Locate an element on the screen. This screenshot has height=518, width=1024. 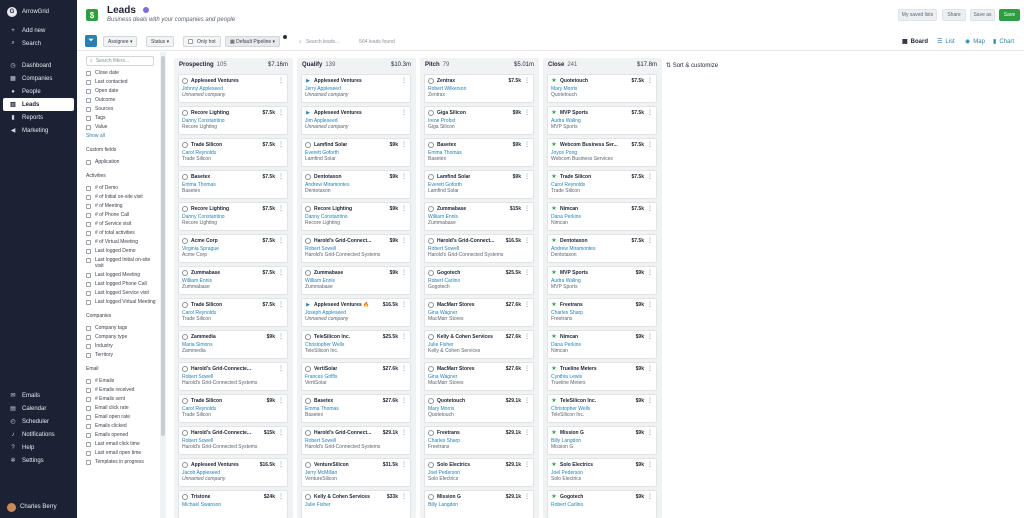
nav-item-settings: ✲ Settings is located at coordinates (38, 460).